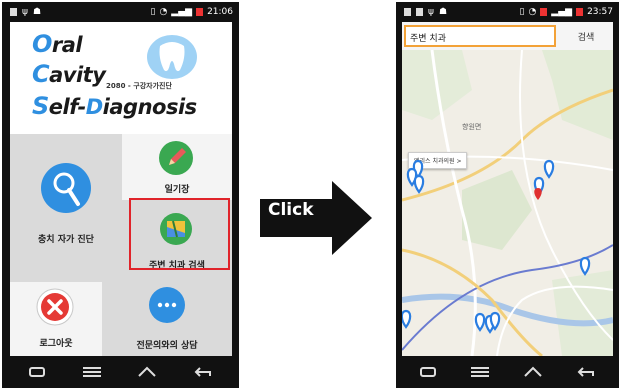 The image size is (627, 390). What do you see at coordinates (600, 12) in the screenshot?
I see `status-time: 23:57` at bounding box center [600, 12].